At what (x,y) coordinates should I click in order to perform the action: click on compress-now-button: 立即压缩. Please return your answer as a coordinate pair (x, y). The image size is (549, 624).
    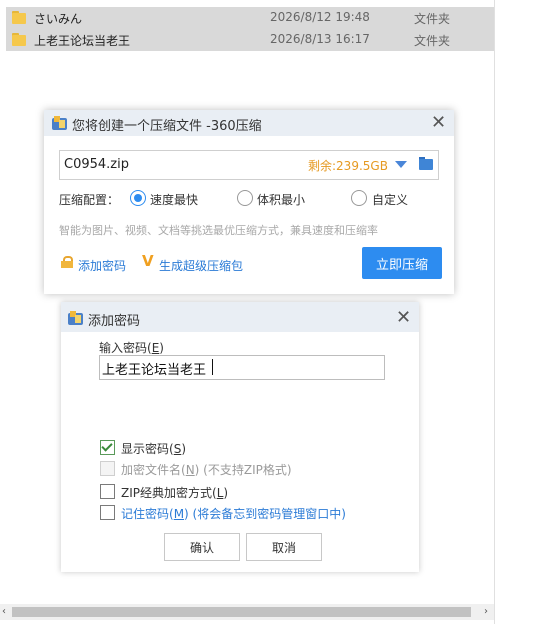
    Looking at the image, I should click on (402, 263).